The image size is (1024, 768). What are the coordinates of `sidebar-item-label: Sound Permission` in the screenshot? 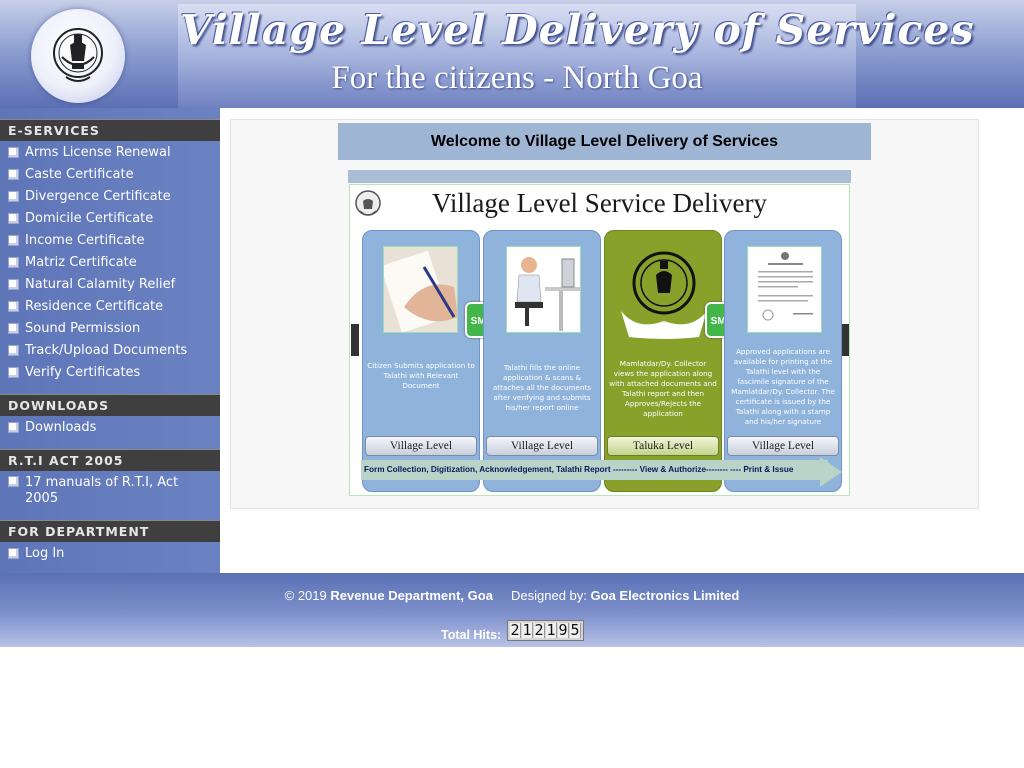 It's located at (82, 328).